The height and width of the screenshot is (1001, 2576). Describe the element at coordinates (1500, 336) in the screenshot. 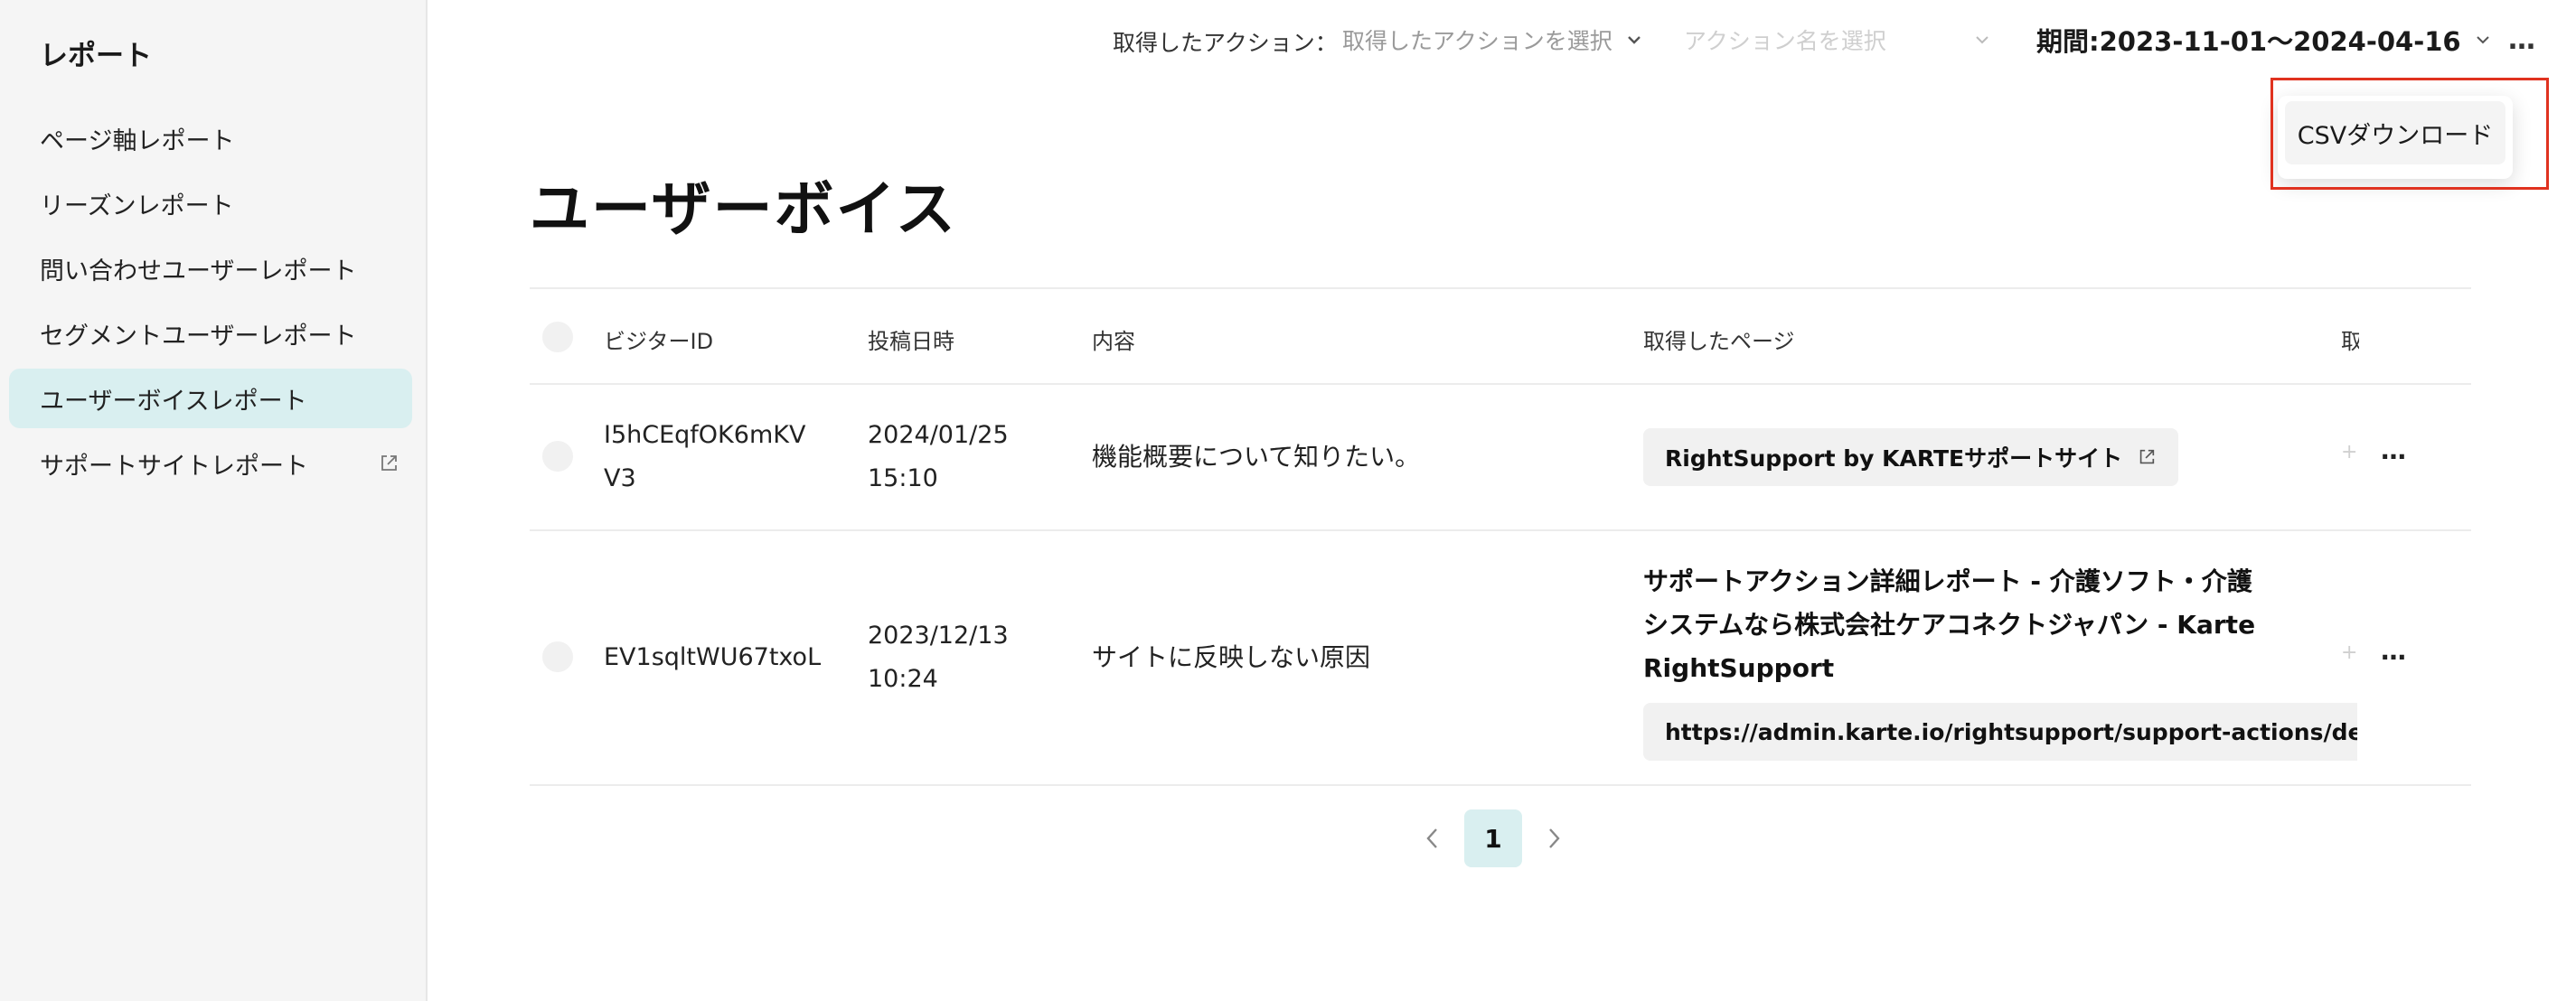

I see `table-header: ビジターID 投稿日時 内容 取得したページ 取` at that location.